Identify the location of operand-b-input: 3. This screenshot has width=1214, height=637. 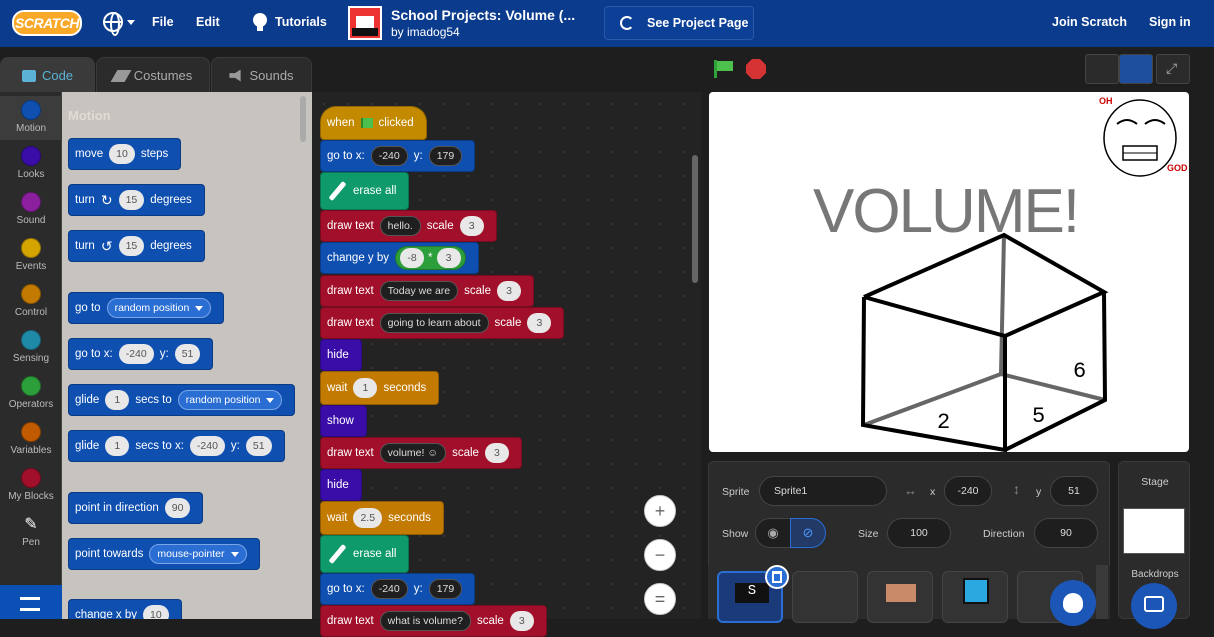
(448, 258).